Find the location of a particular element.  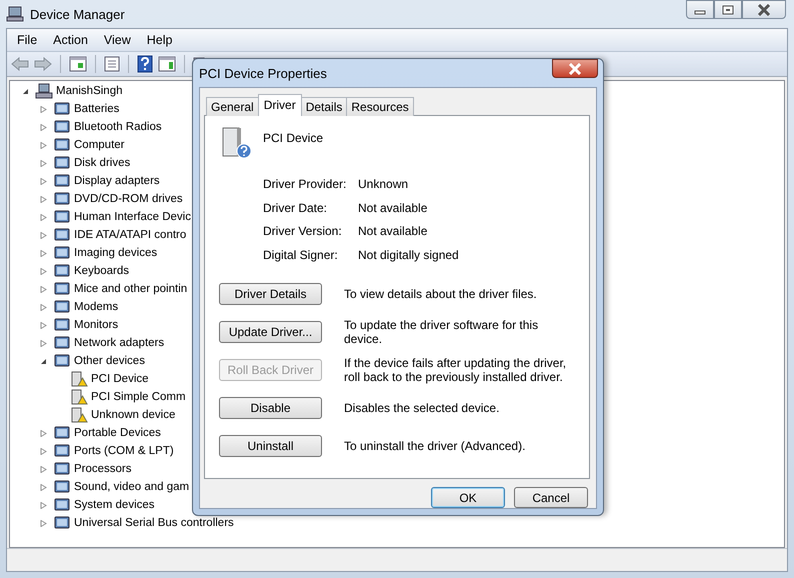

action-description: To uninstall the driver (Advanced). is located at coordinates (435, 445).